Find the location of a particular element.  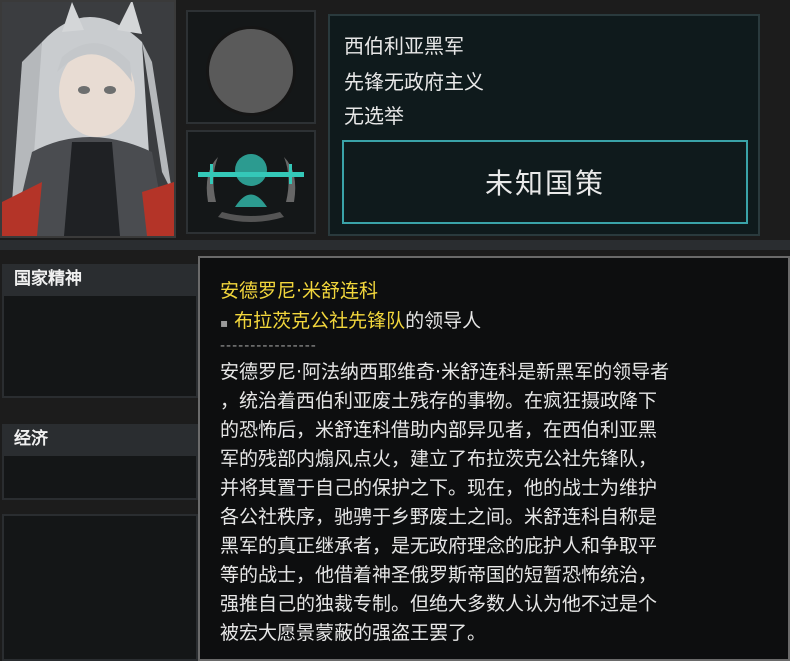

description-line: 强推自己的独裁专制。但绝大多数人认为他不过是个 is located at coordinates (439, 604).